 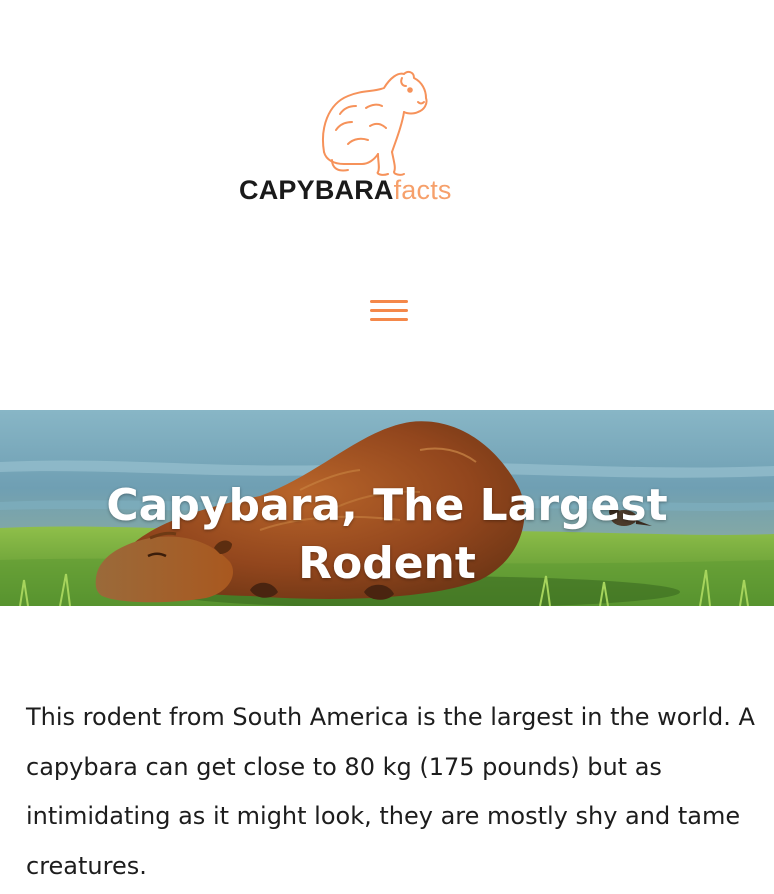 What do you see at coordinates (375, 123) in the screenshot?
I see `capybara-outline-icon` at bounding box center [375, 123].